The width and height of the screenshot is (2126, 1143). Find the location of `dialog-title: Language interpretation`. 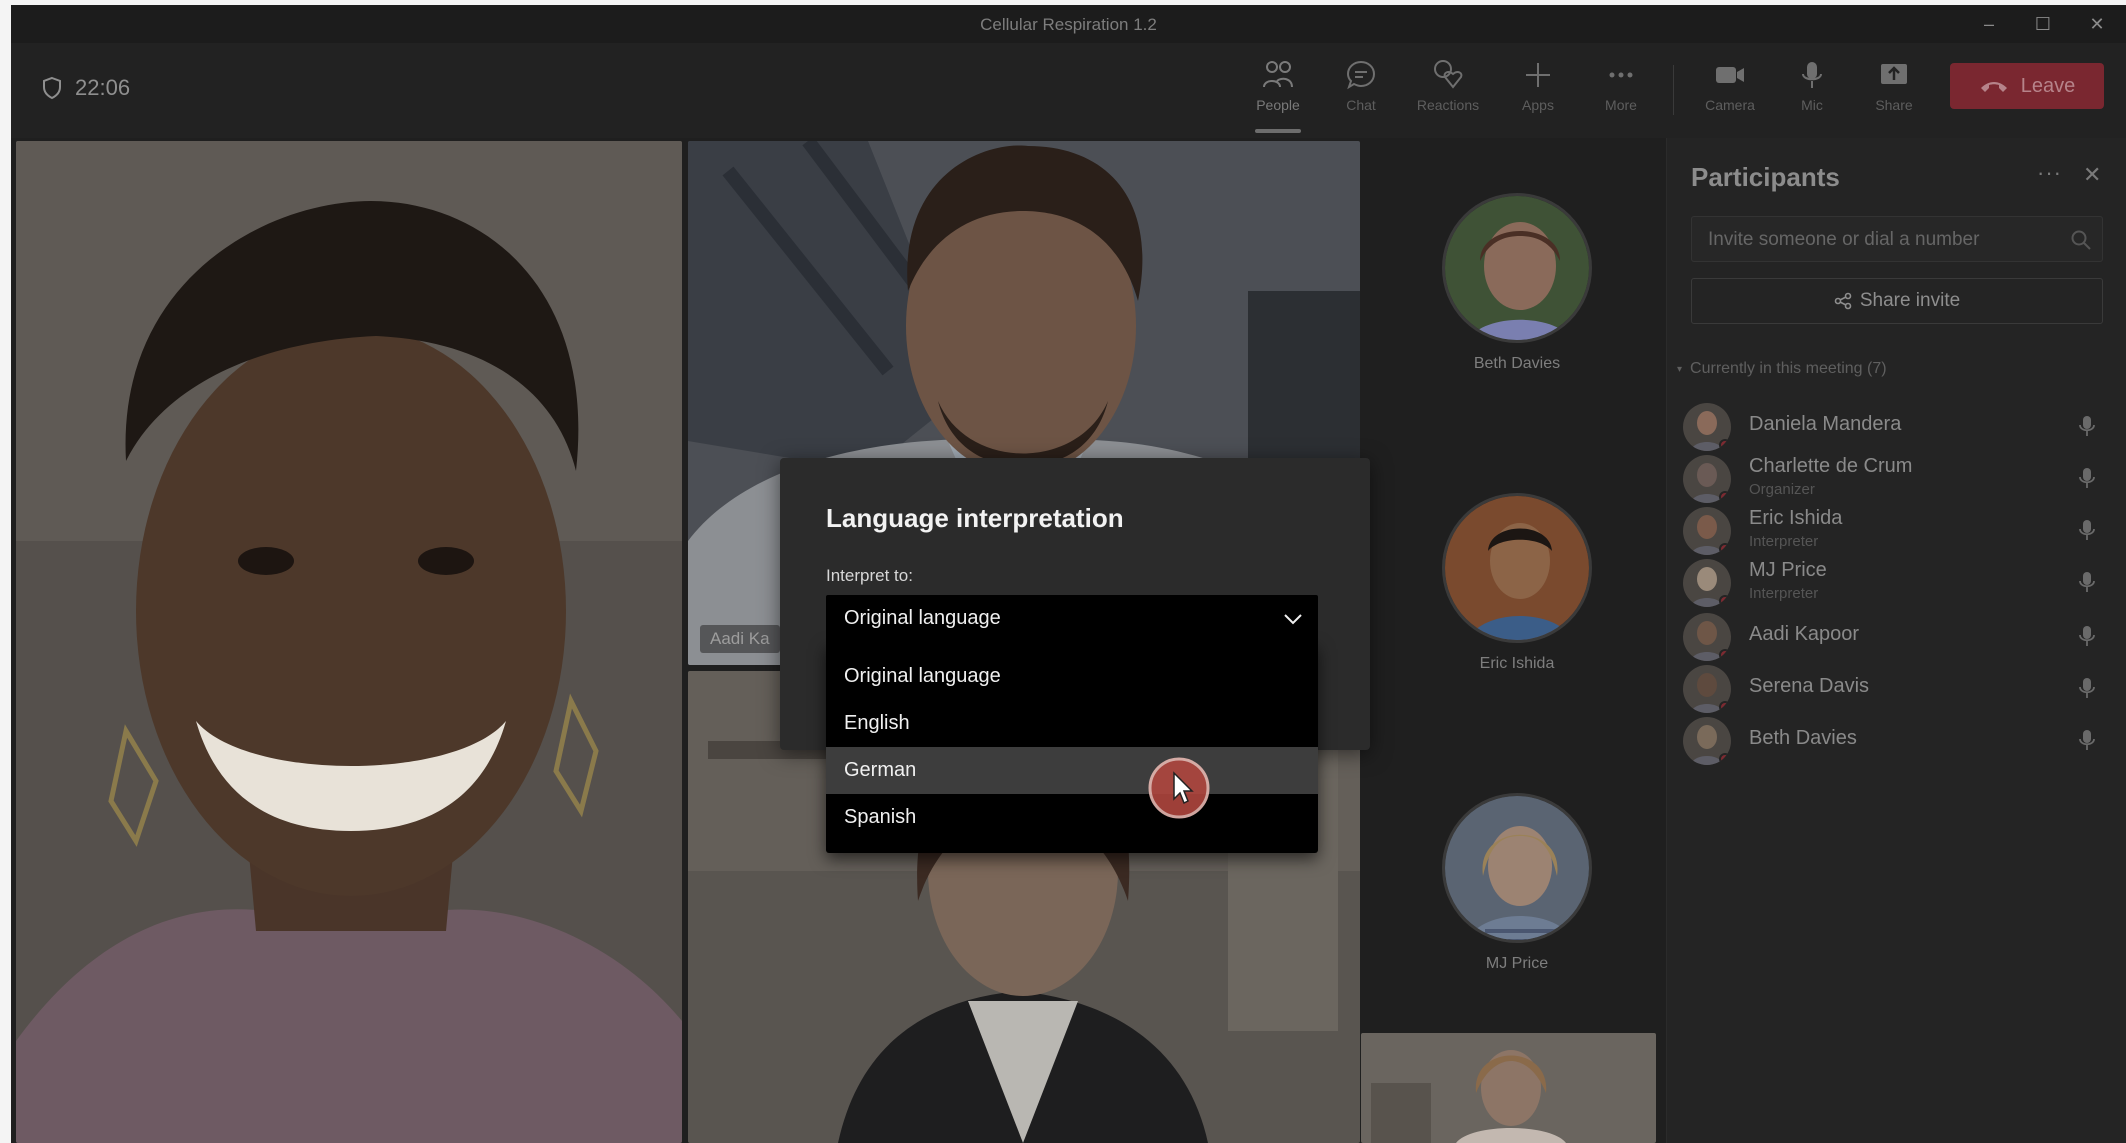

dialog-title: Language interpretation is located at coordinates (975, 518).